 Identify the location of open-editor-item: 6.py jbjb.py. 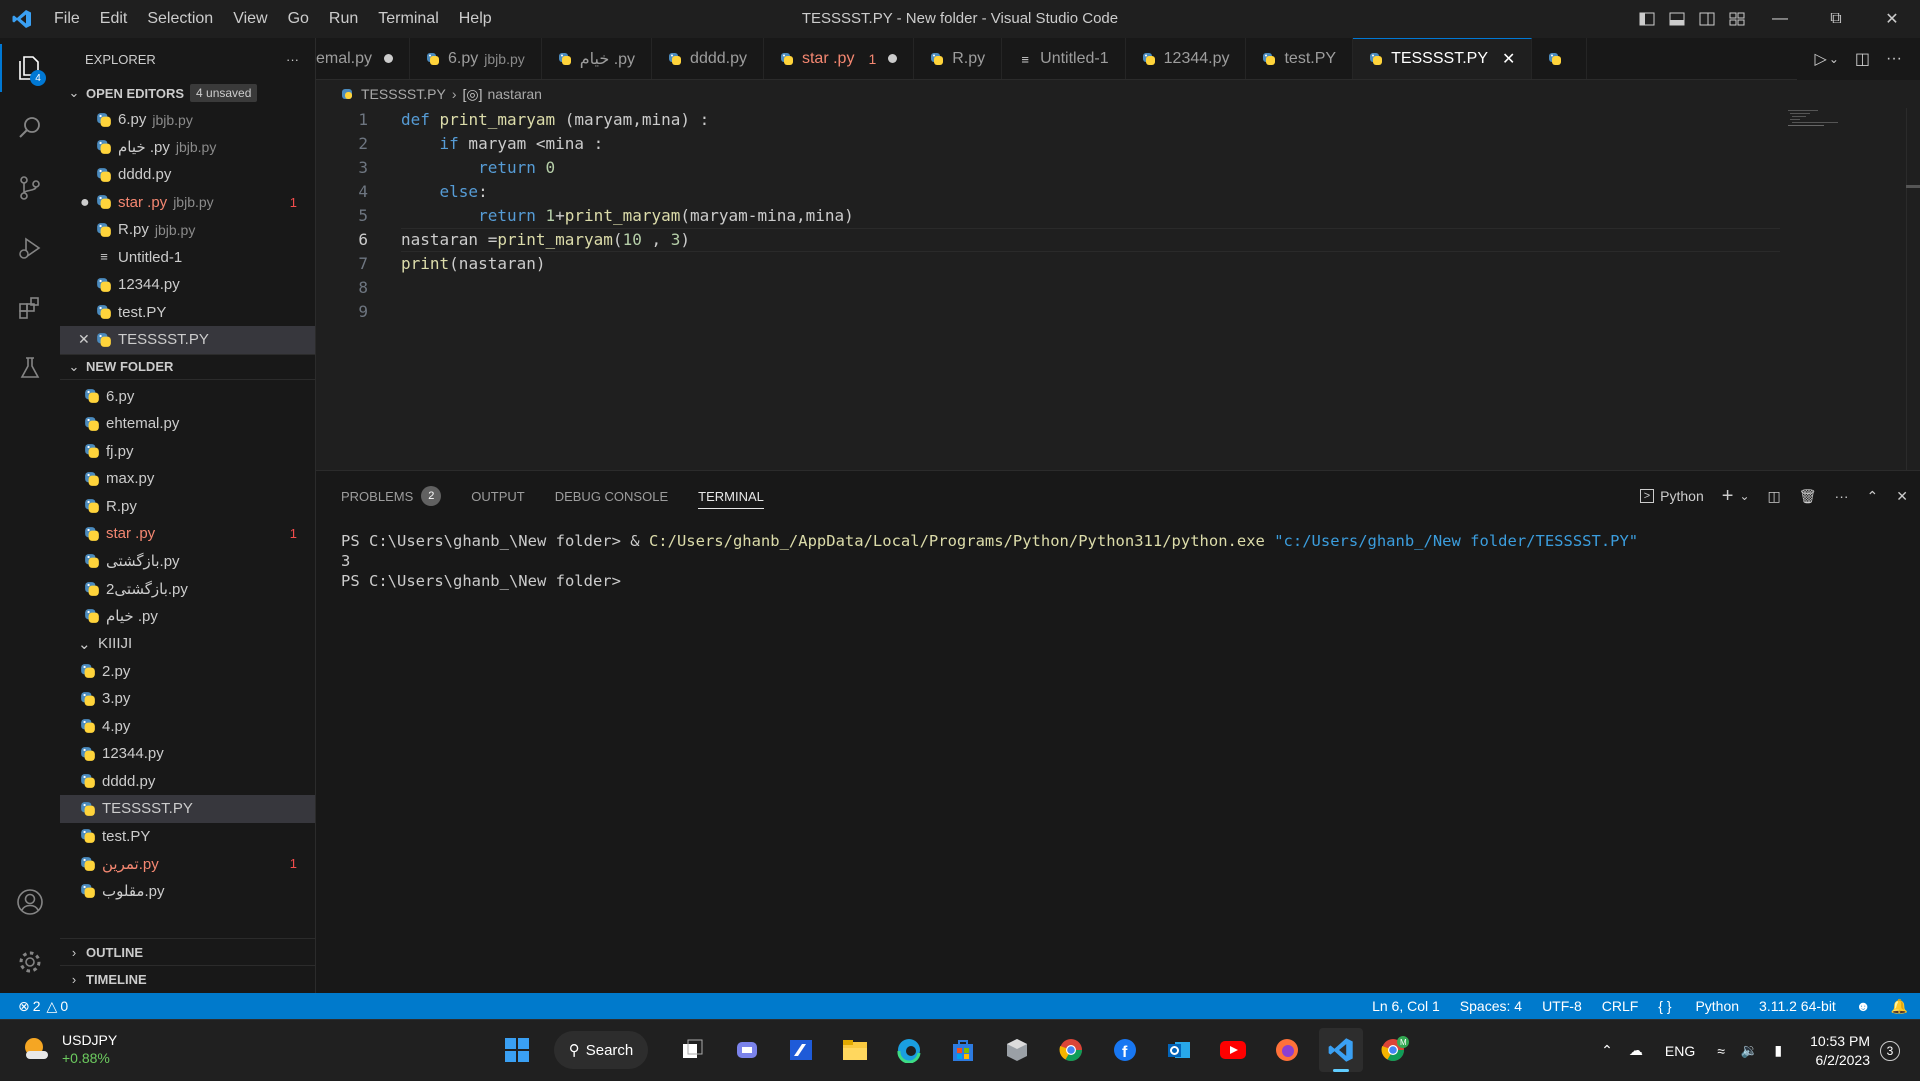
(187, 120).